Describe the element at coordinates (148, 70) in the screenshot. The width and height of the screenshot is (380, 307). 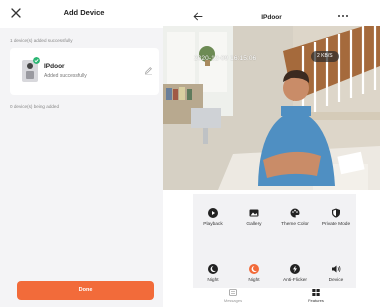
I see `edit-pencil-icon` at that location.